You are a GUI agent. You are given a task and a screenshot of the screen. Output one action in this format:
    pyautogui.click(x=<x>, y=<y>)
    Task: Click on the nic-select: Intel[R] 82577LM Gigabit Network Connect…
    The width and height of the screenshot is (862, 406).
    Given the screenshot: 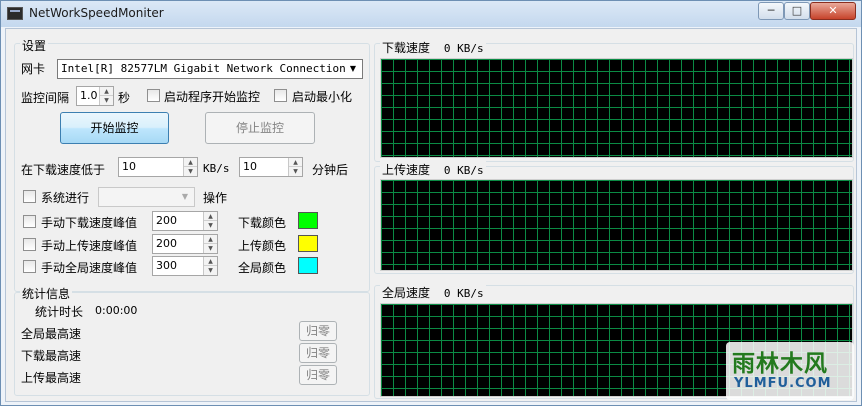 What is the action you would take?
    pyautogui.click(x=210, y=69)
    